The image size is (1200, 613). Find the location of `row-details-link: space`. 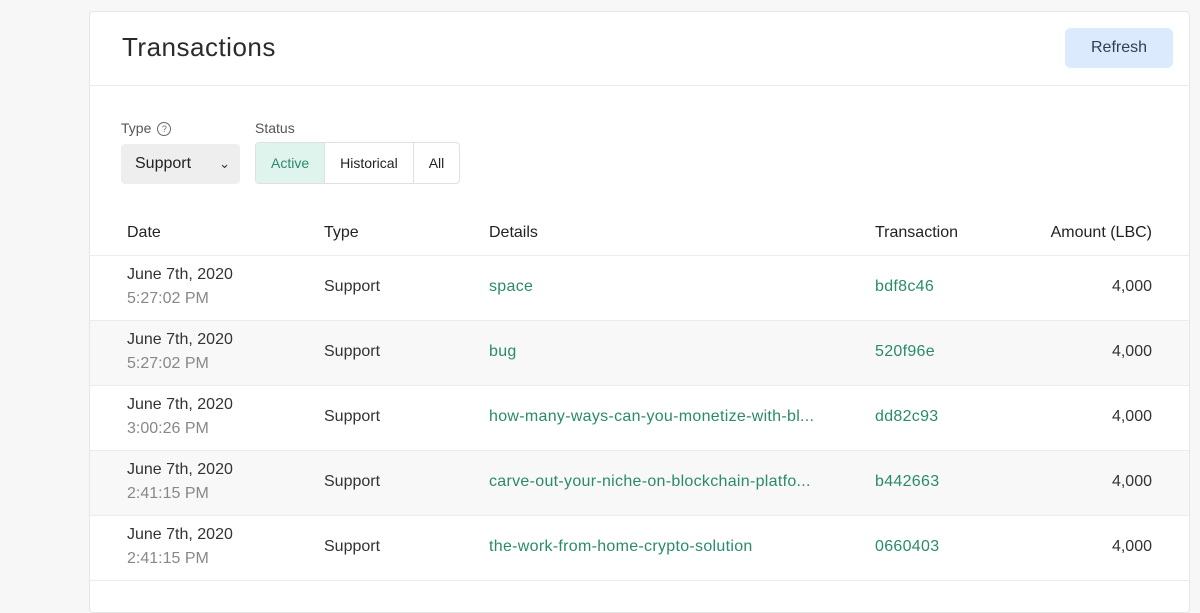

row-details-link: space is located at coordinates (511, 287).